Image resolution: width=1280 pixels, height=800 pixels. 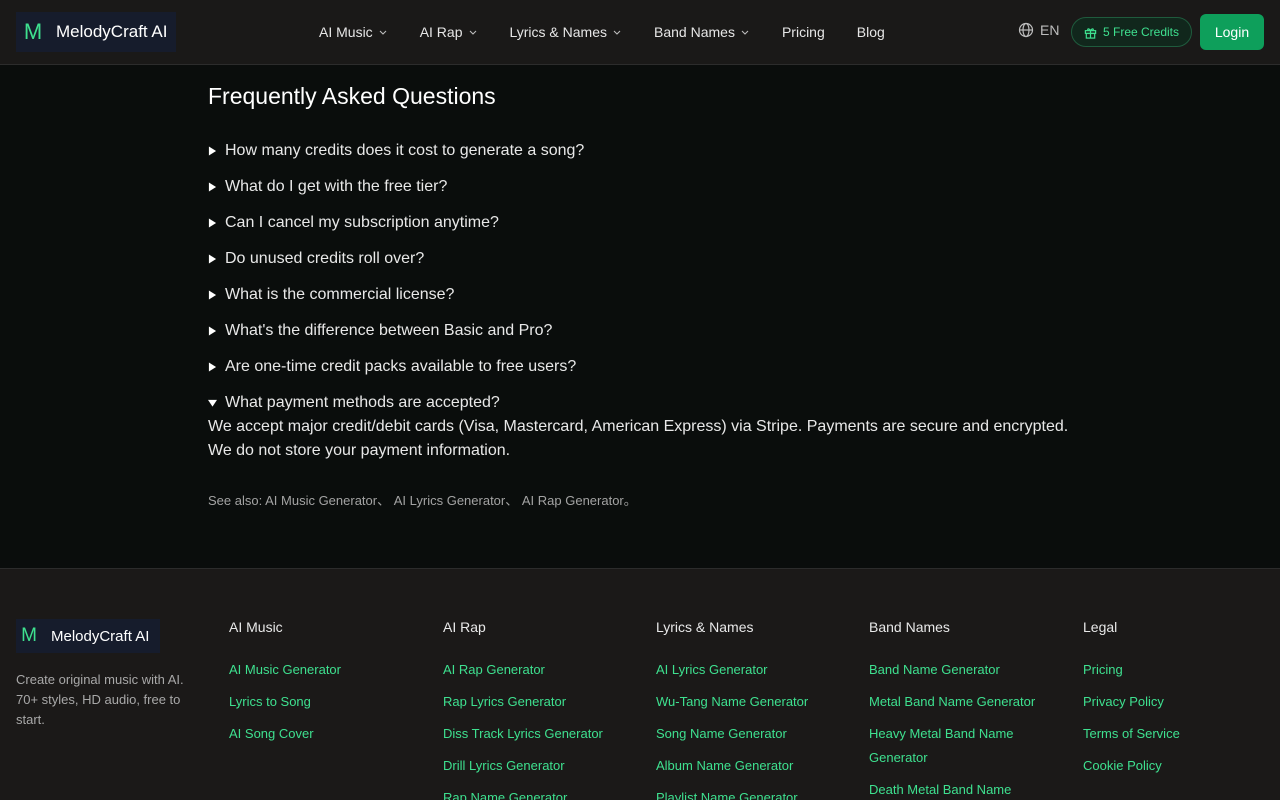 What do you see at coordinates (538, 793) in the screenshot?
I see `footer-link-rap-name-generator: Rap Name Generator` at bounding box center [538, 793].